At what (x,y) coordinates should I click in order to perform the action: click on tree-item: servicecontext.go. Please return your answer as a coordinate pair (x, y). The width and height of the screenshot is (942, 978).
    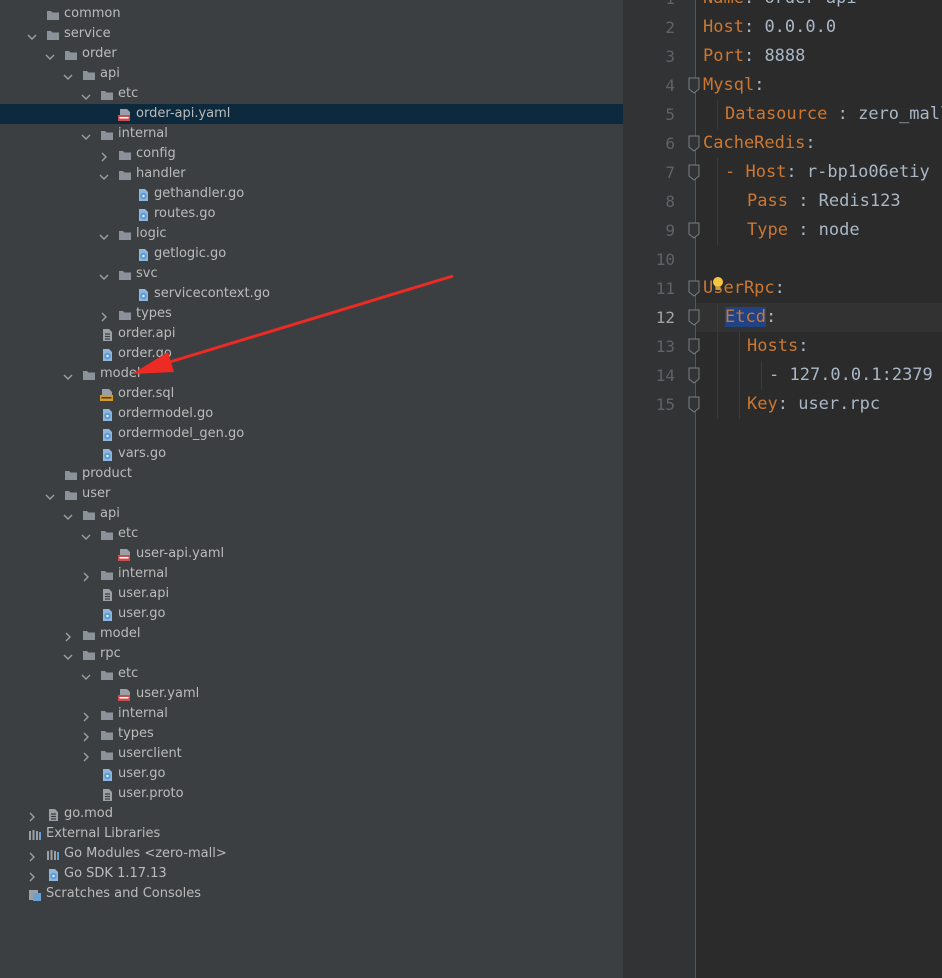
    Looking at the image, I should click on (311, 294).